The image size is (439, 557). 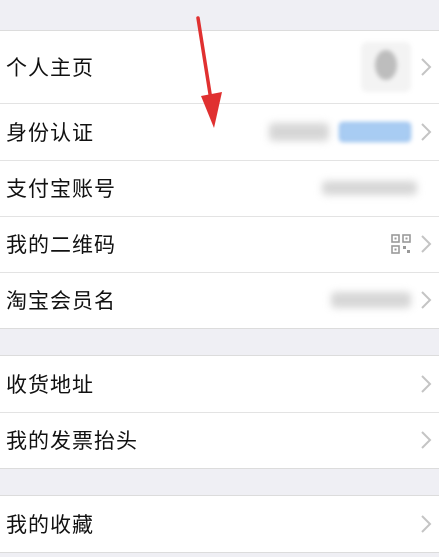 I want to click on identity-info, so click(x=340, y=131).